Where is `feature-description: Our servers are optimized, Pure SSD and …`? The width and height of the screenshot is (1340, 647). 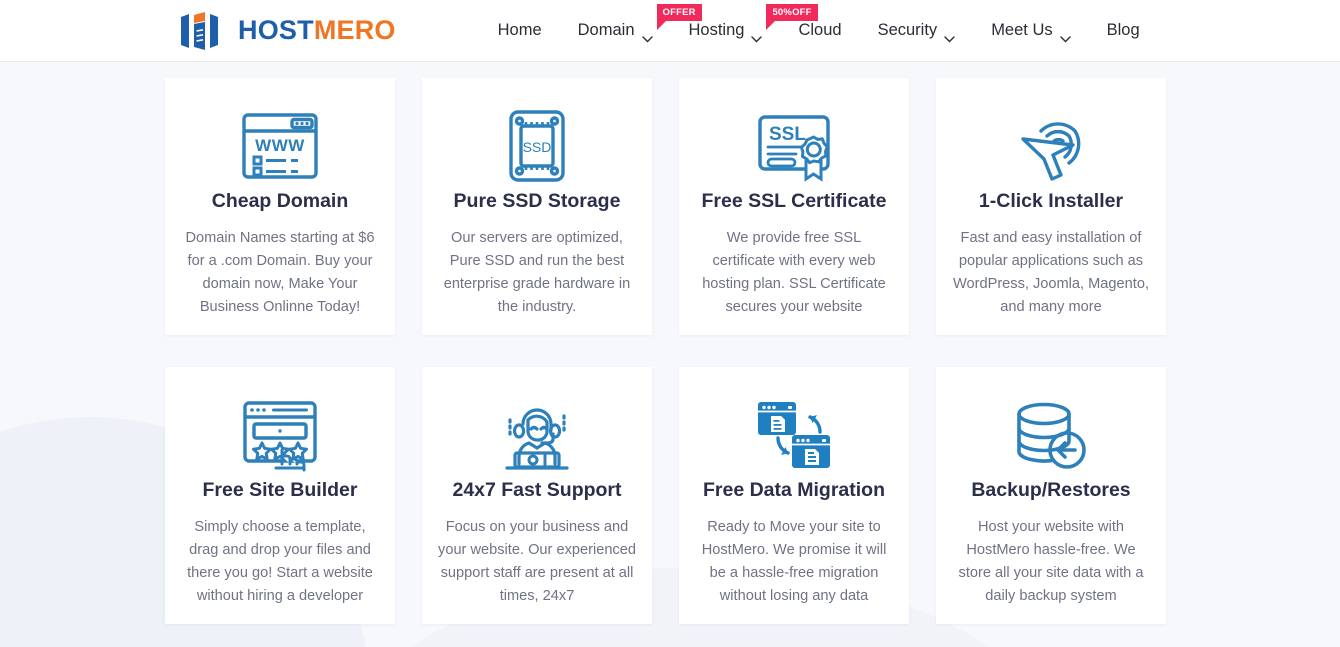 feature-description: Our servers are optimized, Pure SSD and … is located at coordinates (537, 272).